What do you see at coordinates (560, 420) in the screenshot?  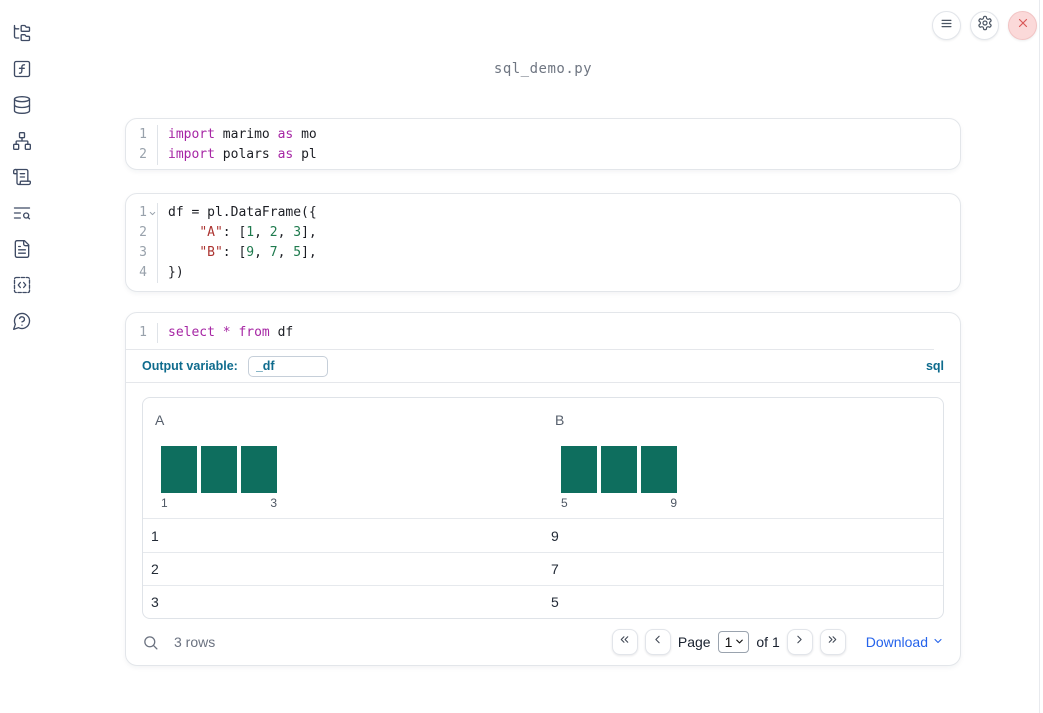 I see `column-label: B` at bounding box center [560, 420].